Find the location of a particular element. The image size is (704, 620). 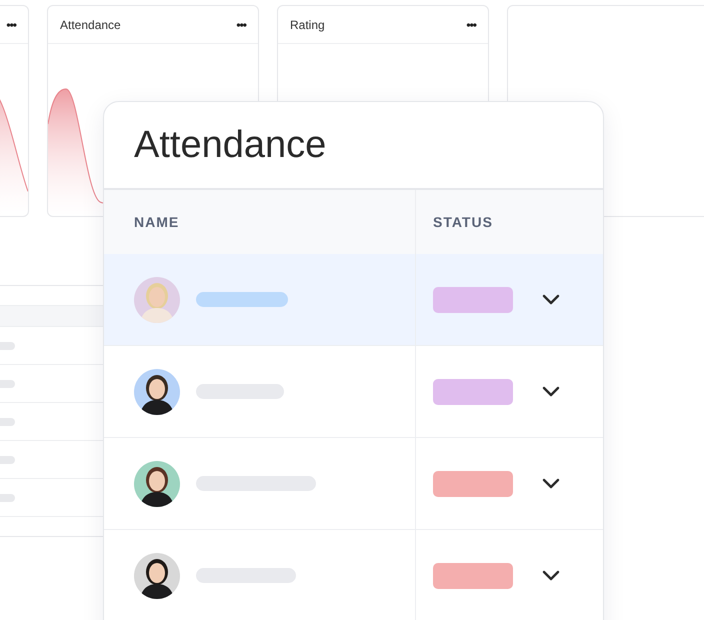

card-title: Attendance is located at coordinates (90, 25).